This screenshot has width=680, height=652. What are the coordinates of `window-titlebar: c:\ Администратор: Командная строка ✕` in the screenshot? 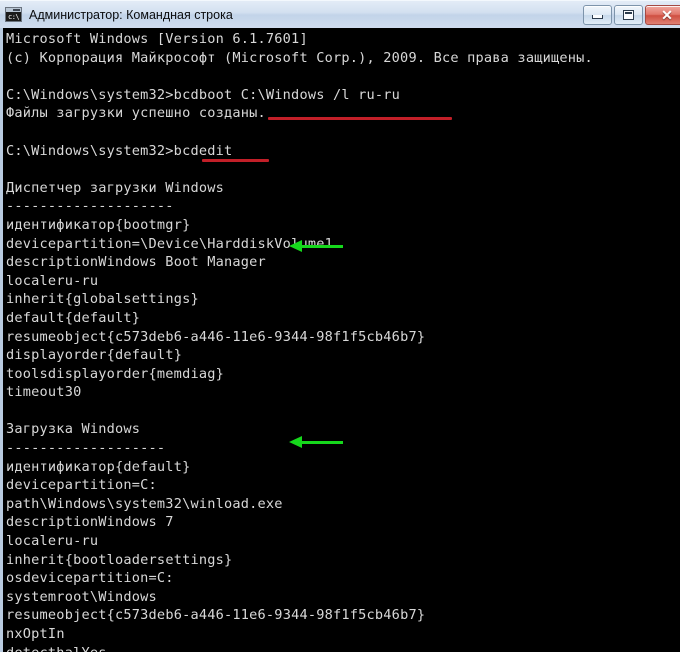 It's located at (340, 14).